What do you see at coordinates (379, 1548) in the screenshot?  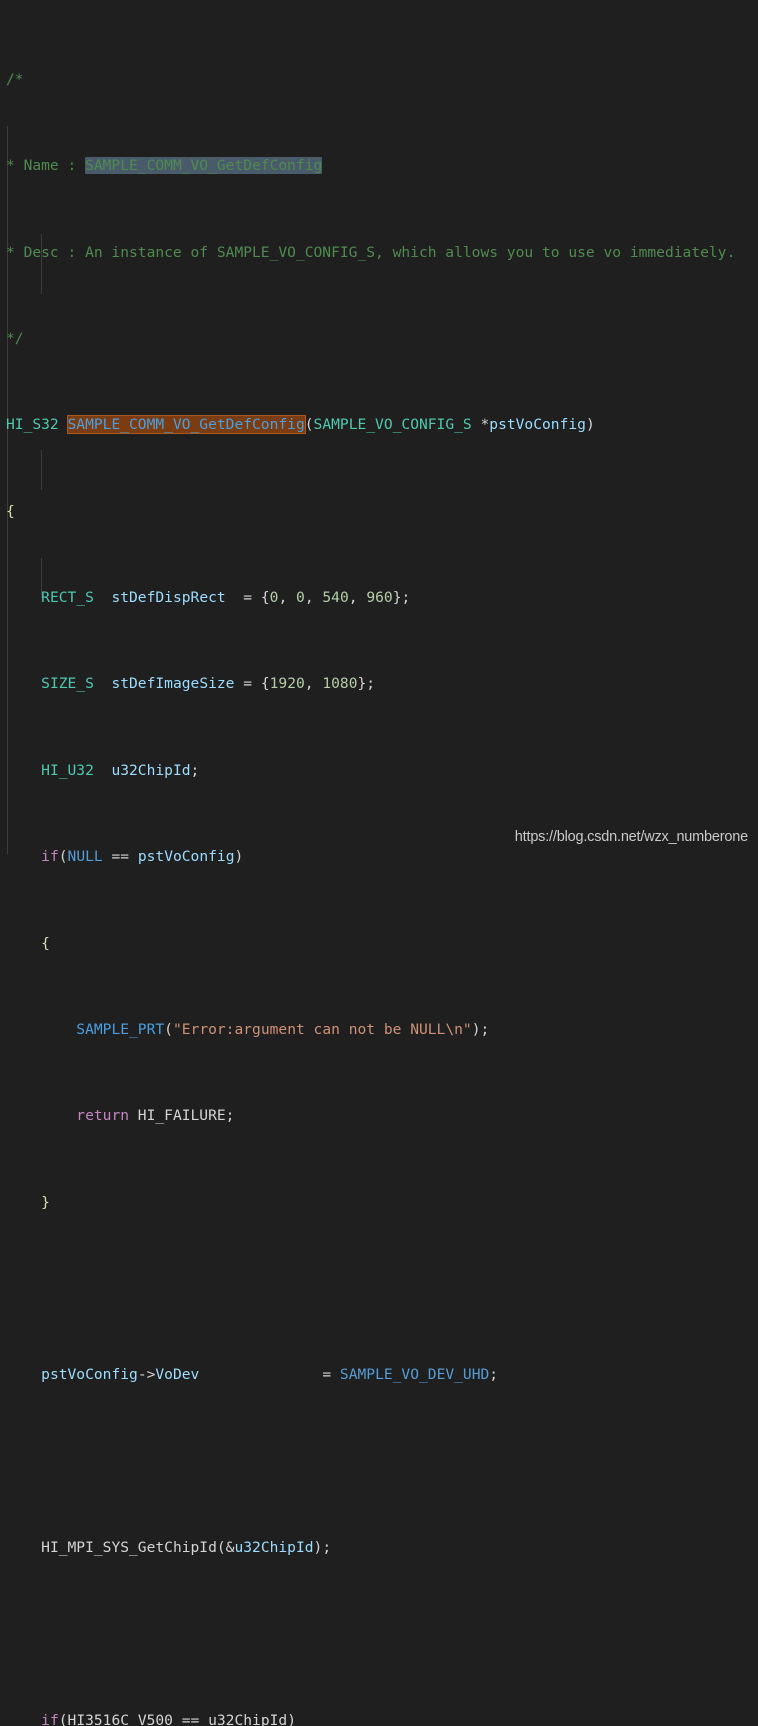 I see `code-line-18: HI_MPI_SYS_GetChipId(&u32ChipId);` at bounding box center [379, 1548].